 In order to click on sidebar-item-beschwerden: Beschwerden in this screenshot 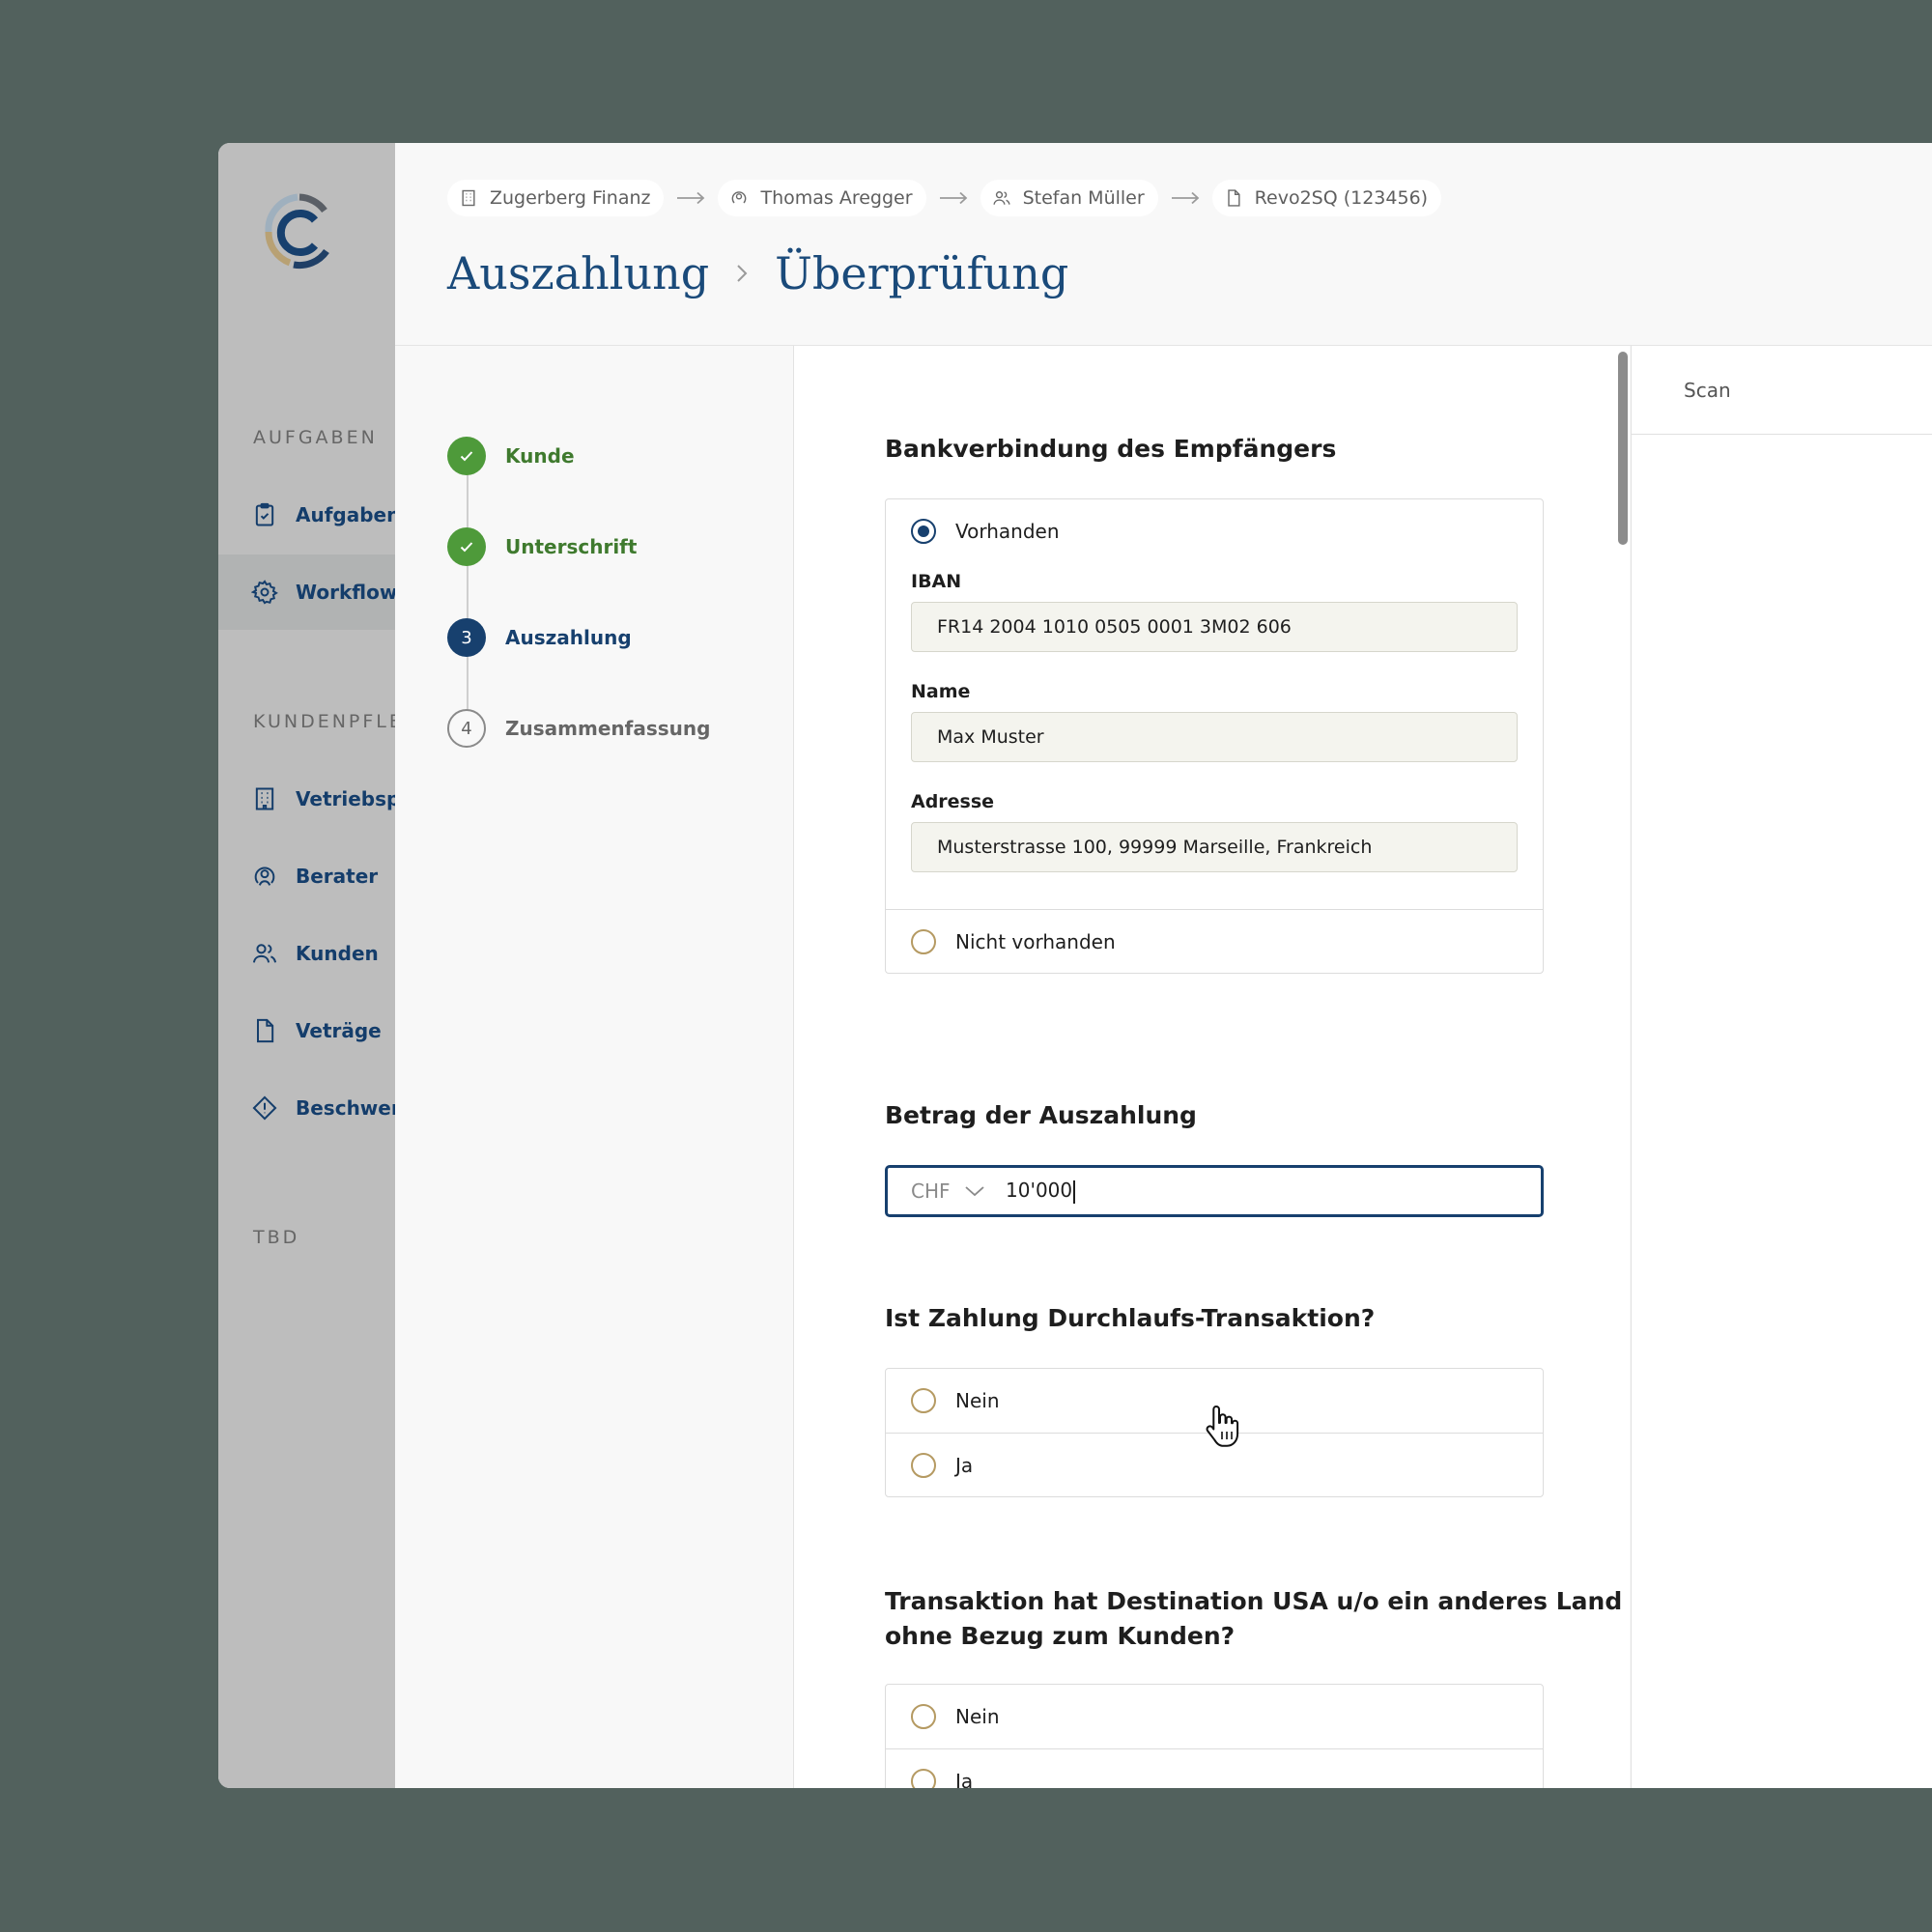, I will do `click(306, 1108)`.